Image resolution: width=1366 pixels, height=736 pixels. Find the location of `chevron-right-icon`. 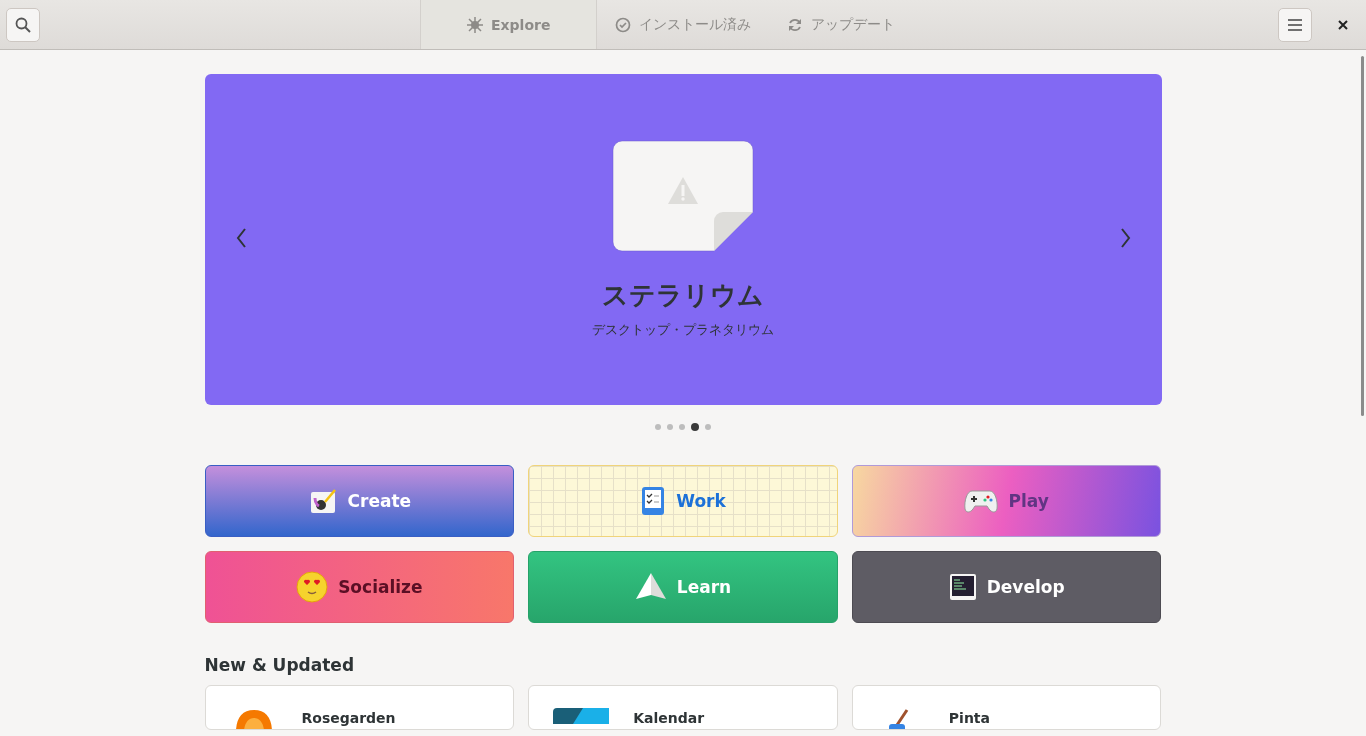

chevron-right-icon is located at coordinates (1125, 237).